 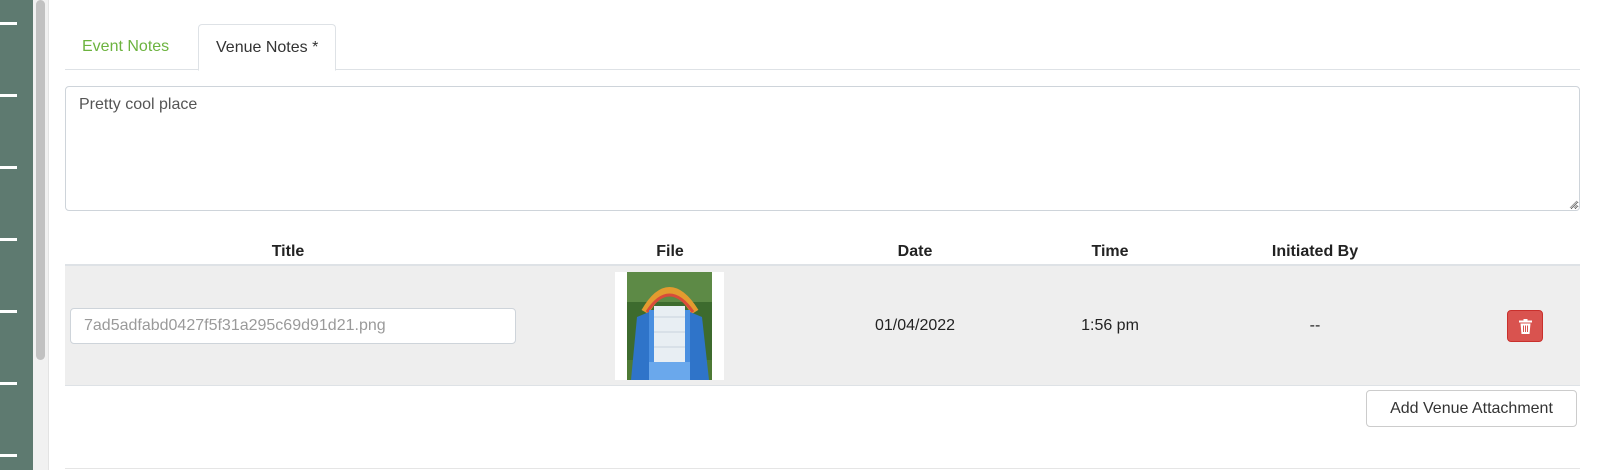 I want to click on delete-attachment-button, so click(x=1525, y=326).